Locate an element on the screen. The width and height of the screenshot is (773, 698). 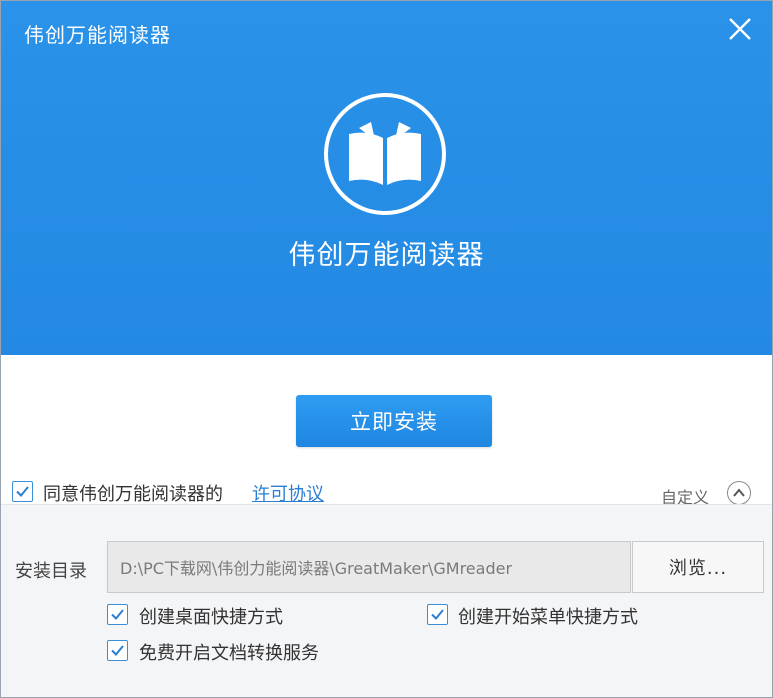
agree-checkbox is located at coordinates (22, 491).